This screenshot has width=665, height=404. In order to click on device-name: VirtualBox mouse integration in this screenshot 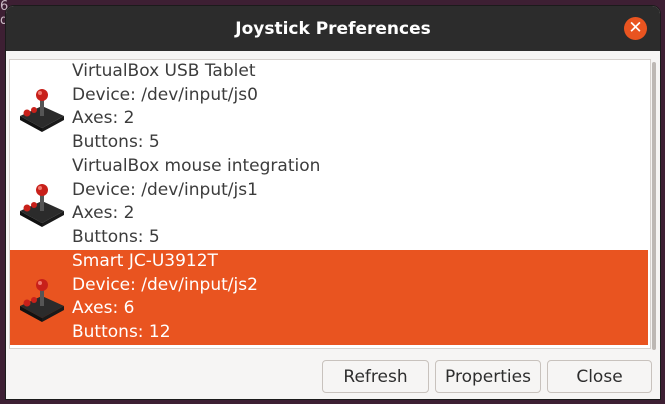, I will do `click(196, 166)`.